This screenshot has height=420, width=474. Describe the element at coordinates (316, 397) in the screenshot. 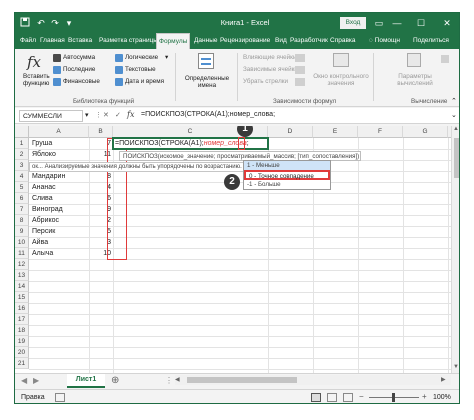

I see `normal-view-icon` at that location.